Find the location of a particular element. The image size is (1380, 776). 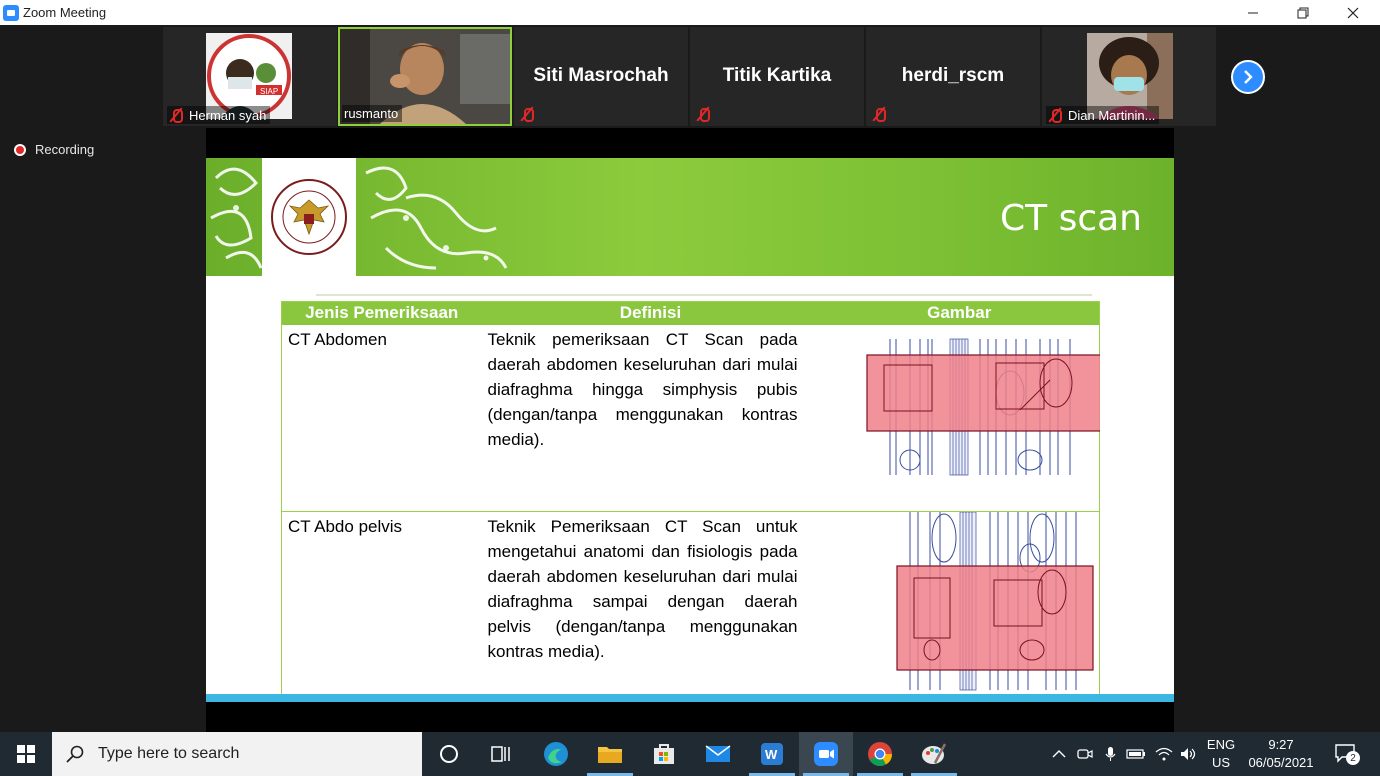

show-hidden-icons-button is located at coordinates (1059, 754).